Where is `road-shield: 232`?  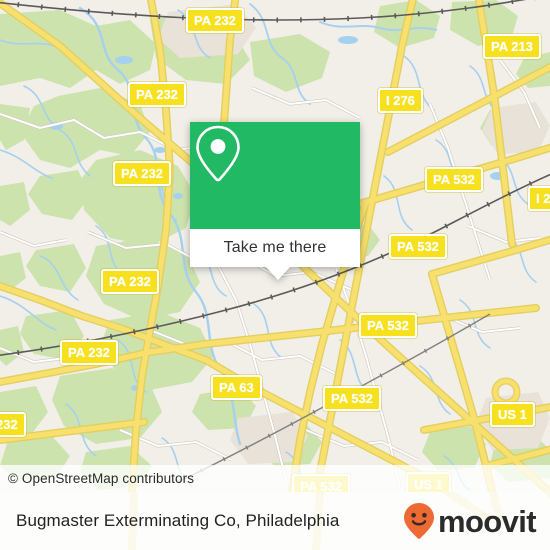 road-shield: 232 is located at coordinates (13, 424).